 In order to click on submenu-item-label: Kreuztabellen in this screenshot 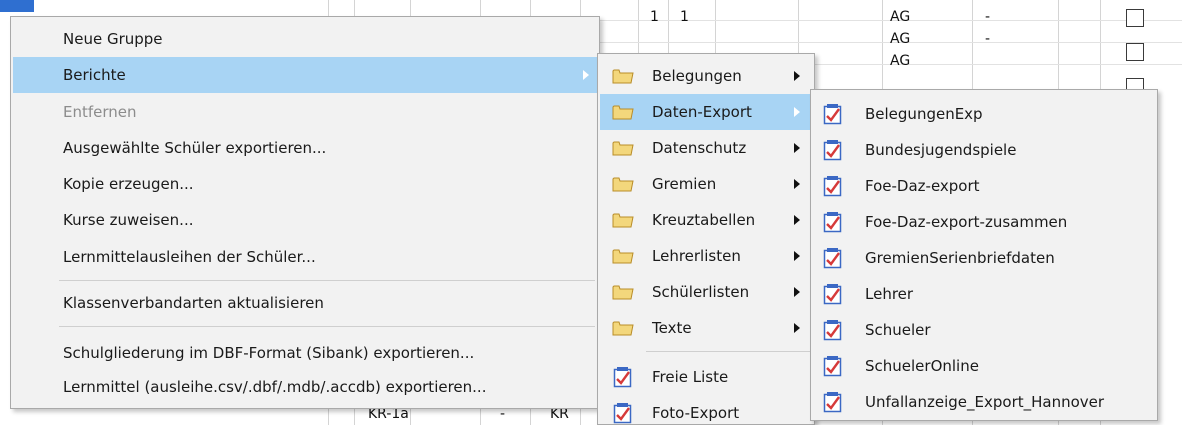, I will do `click(704, 220)`.